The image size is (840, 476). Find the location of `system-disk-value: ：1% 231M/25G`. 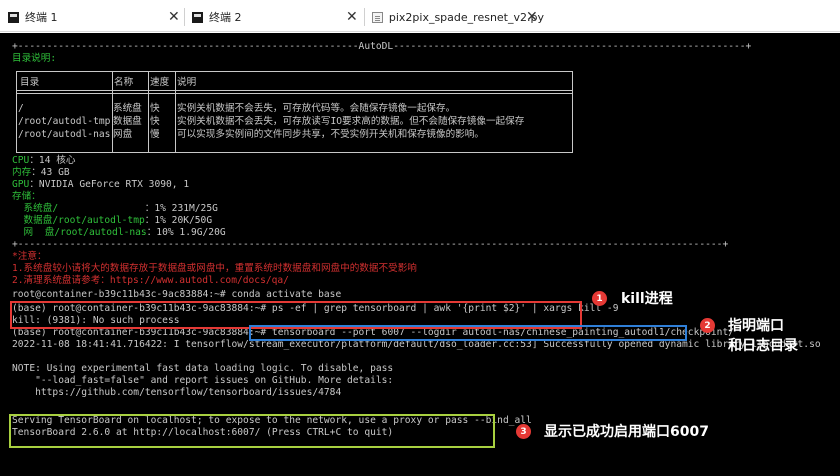

system-disk-value: ：1% 231M/25G is located at coordinates (181, 208).